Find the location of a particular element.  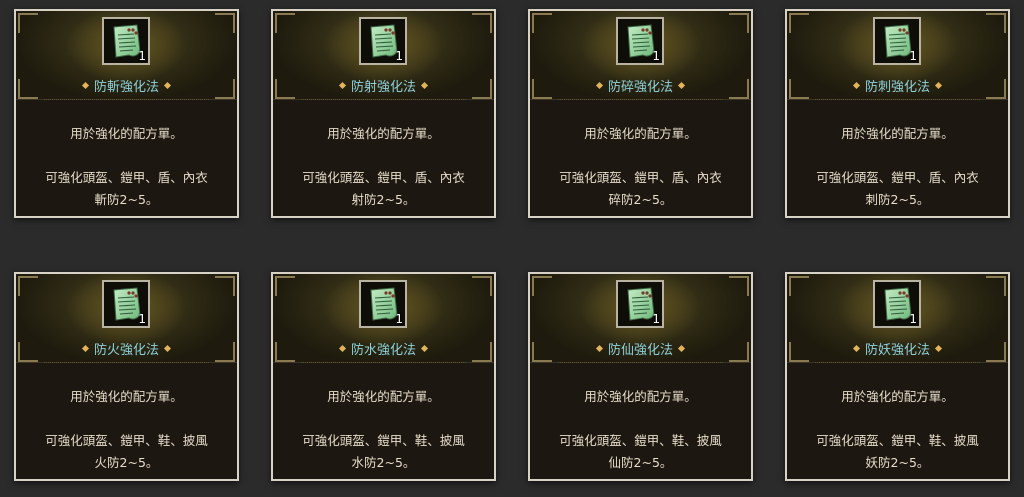

item-tooltip-card: 1 防斬強化法 用於強化的配方單。 可強化頭盔、鎧甲、盾、內衣 斬防2~5。 is located at coordinates (126, 113).